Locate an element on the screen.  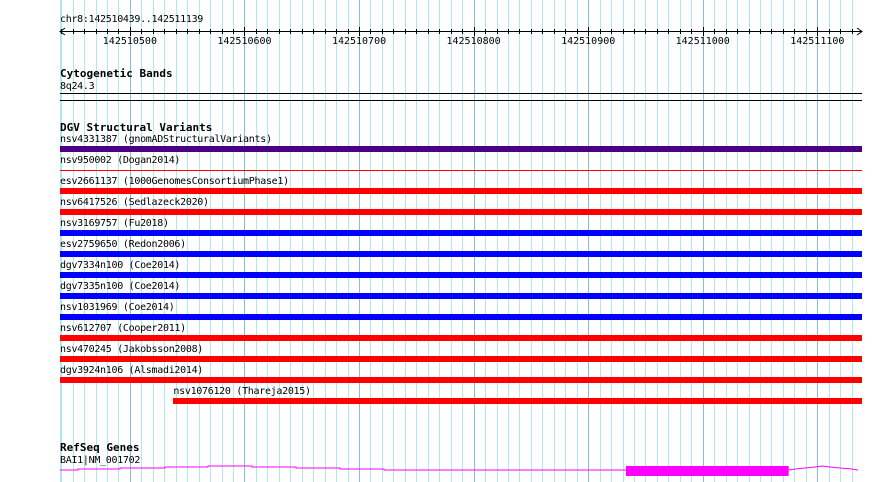
ruler-tick-label: 142510800 is located at coordinates (474, 41).